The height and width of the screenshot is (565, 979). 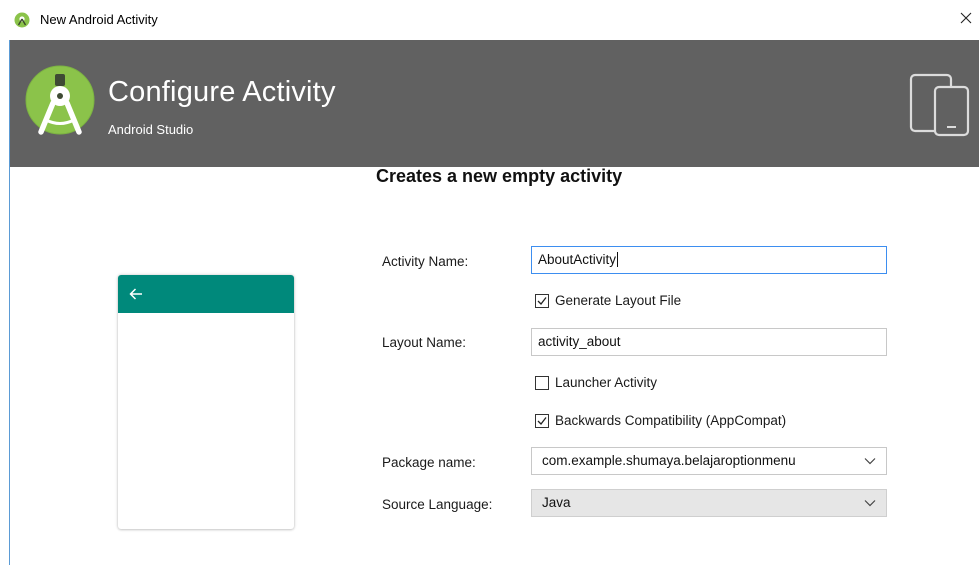 I want to click on form-factor-devices-icon, so click(x=939, y=105).